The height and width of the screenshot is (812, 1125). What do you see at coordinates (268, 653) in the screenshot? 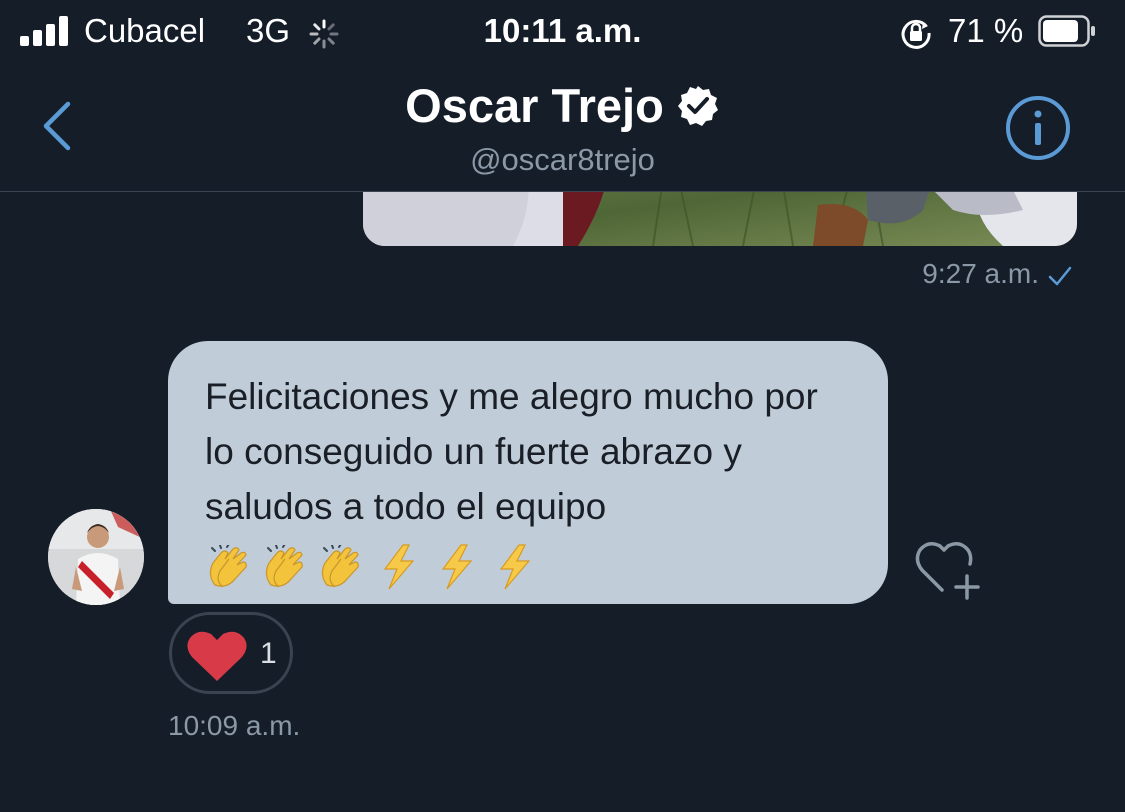
I see `reaction-count: 1` at bounding box center [268, 653].